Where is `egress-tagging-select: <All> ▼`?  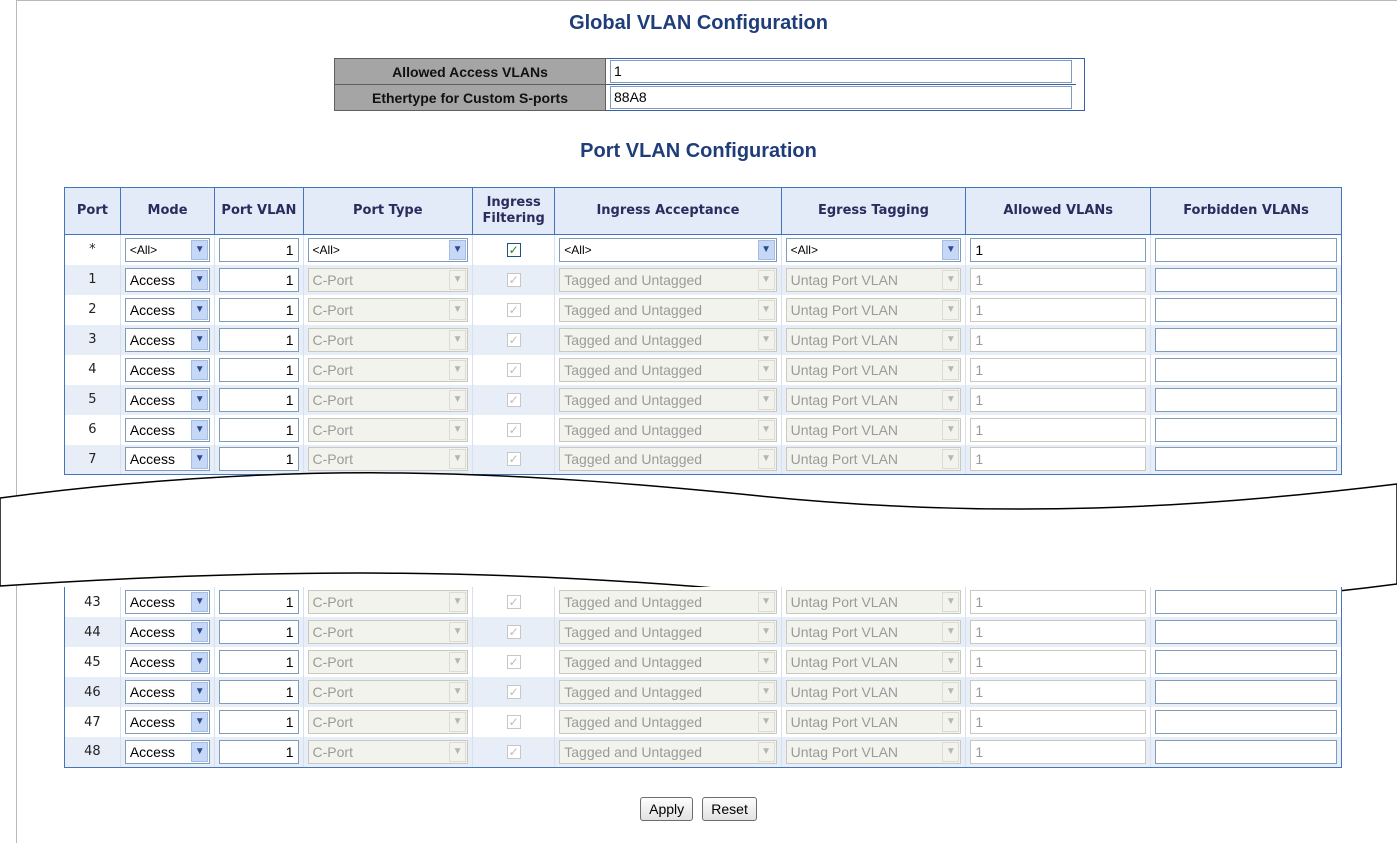
egress-tagging-select: <All> ▼ is located at coordinates (873, 249).